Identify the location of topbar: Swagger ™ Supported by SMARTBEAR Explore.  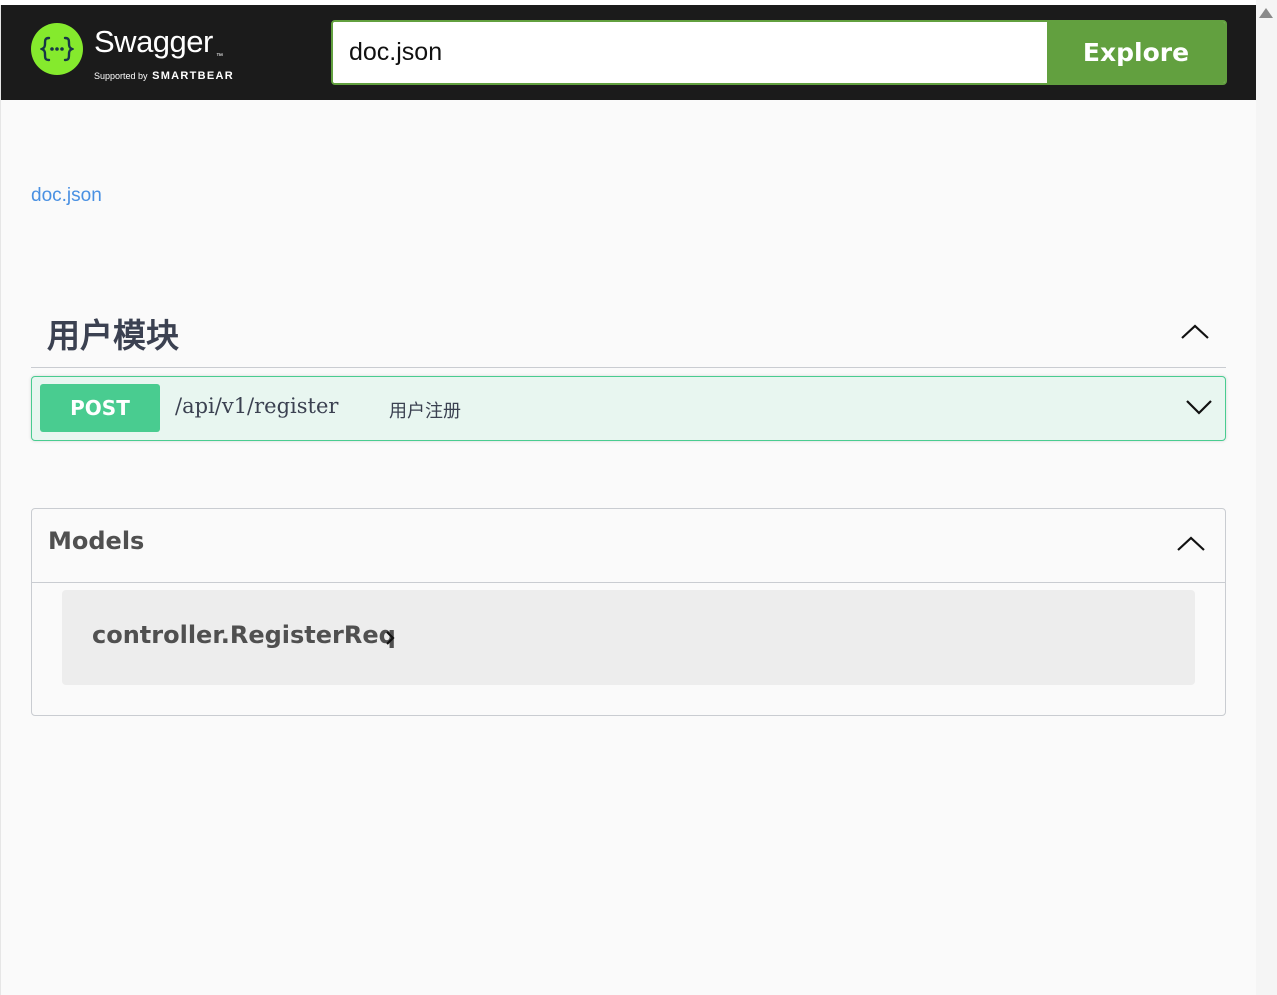
(629, 52).